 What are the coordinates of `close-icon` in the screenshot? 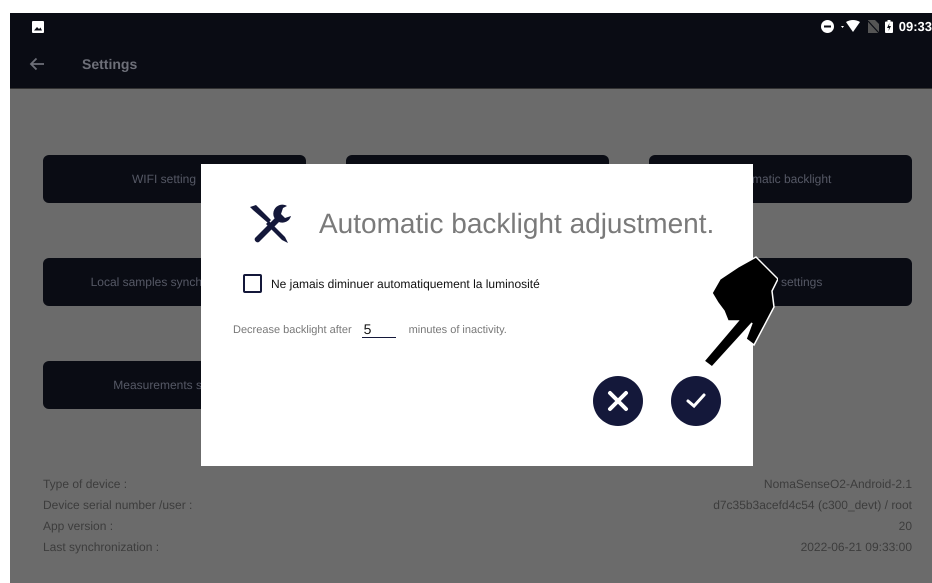 It's located at (618, 401).